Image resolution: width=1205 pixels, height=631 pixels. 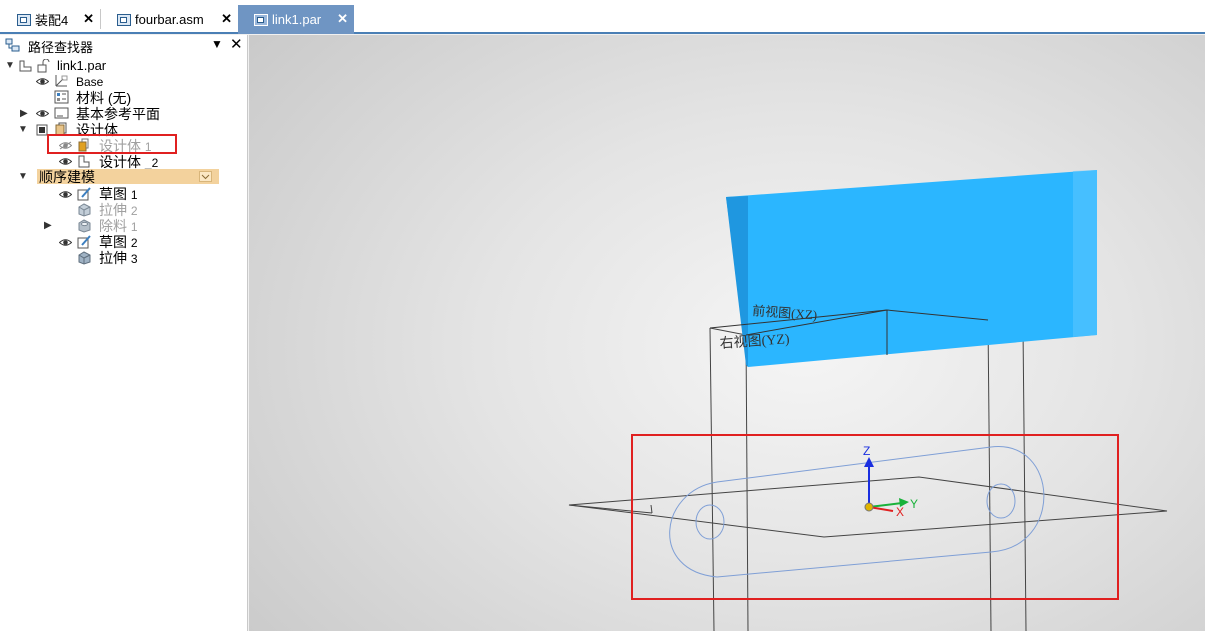 What do you see at coordinates (236, 44) in the screenshot?
I see `panel-close-icon: ✕` at bounding box center [236, 44].